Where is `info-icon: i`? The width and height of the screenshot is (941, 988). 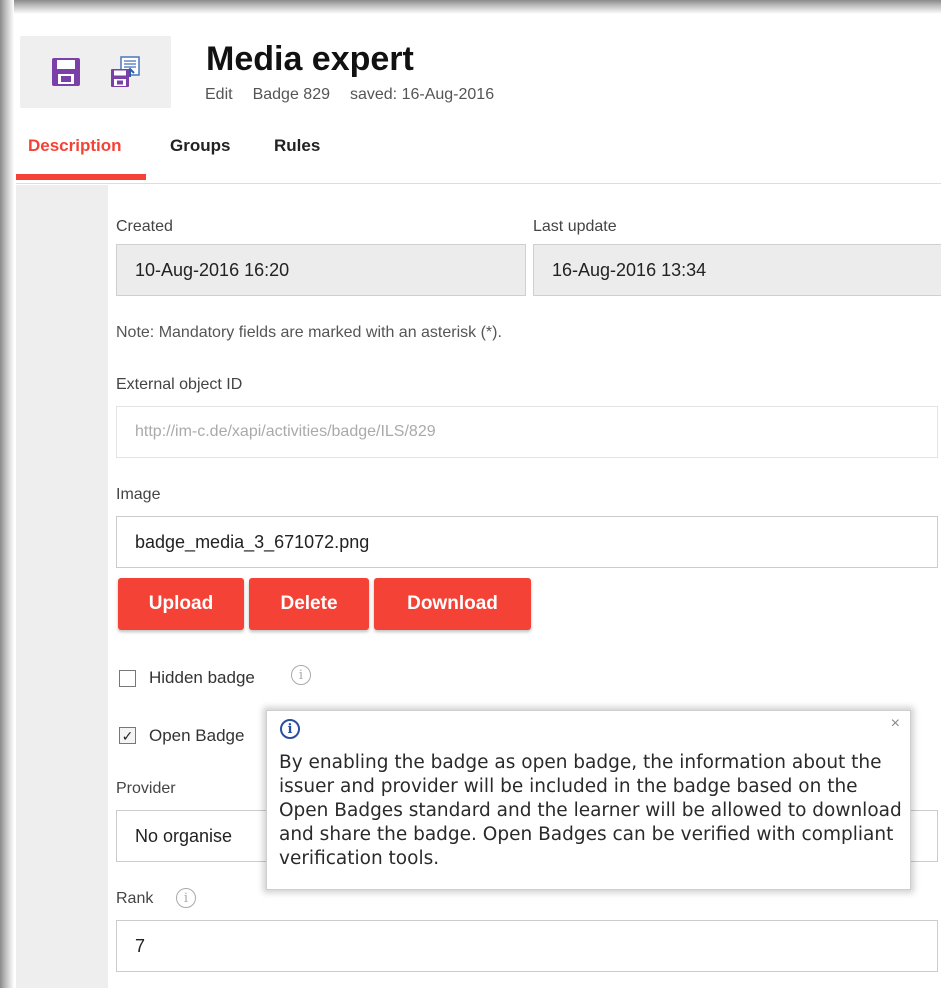
info-icon: i is located at coordinates (290, 729).